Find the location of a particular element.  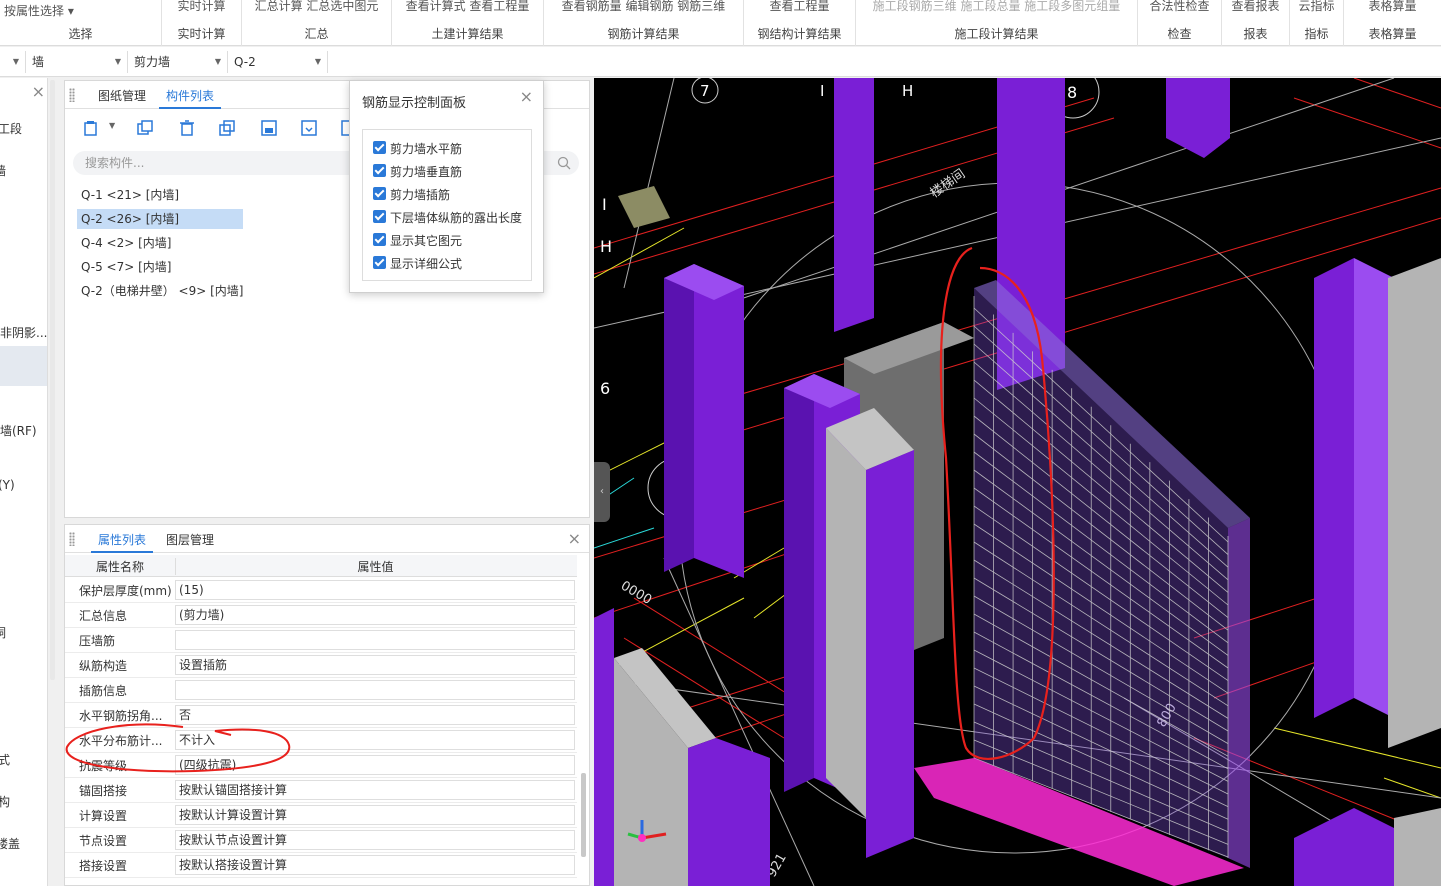

component-item: Q-1 <21> [内墙] is located at coordinates (130, 195).